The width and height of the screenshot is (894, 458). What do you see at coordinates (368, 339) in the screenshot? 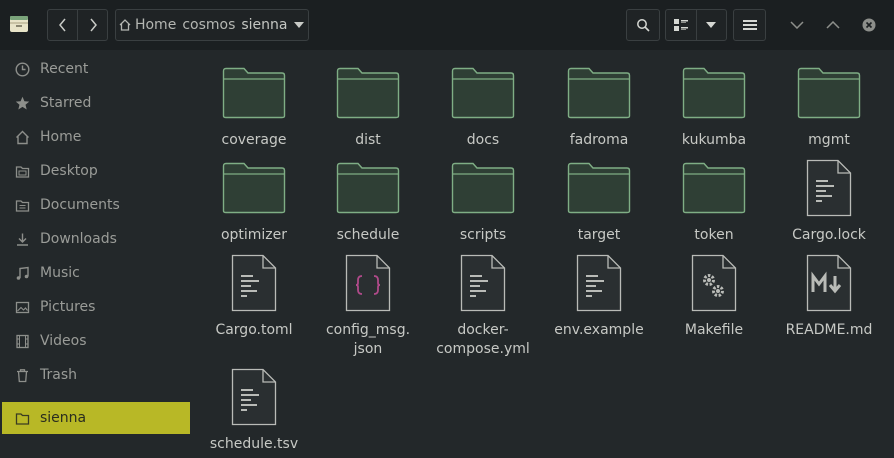
I see `file-name: config_msg. json` at bounding box center [368, 339].